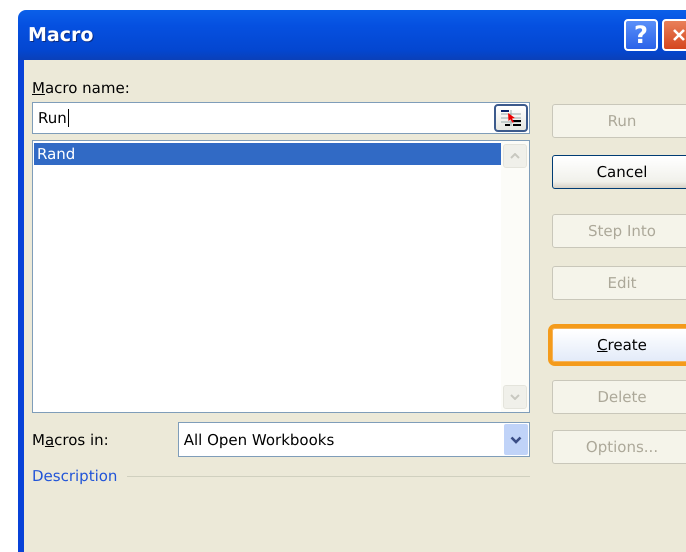 Image resolution: width=686 pixels, height=552 pixels. Describe the element at coordinates (75, 476) in the screenshot. I see `description-heading: Description` at that location.